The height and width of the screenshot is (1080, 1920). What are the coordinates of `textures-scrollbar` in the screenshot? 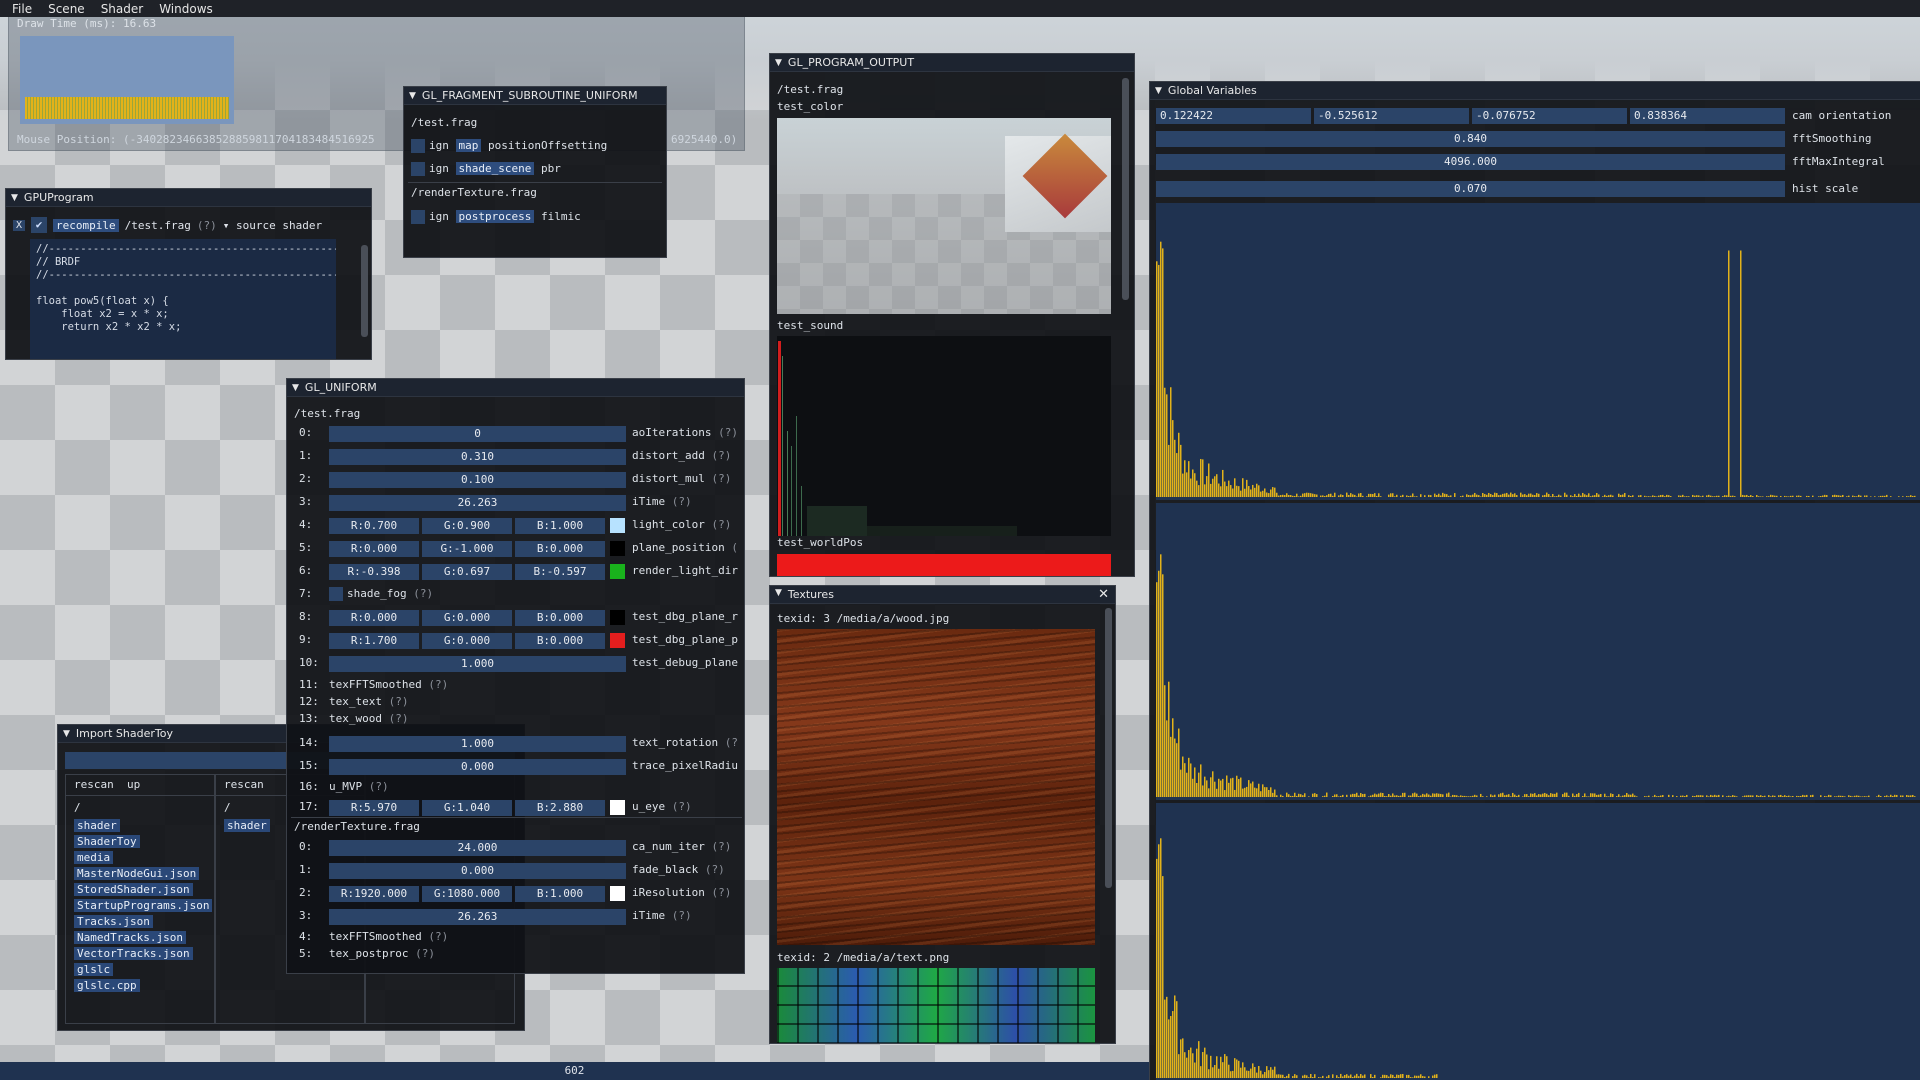 It's located at (1108, 748).